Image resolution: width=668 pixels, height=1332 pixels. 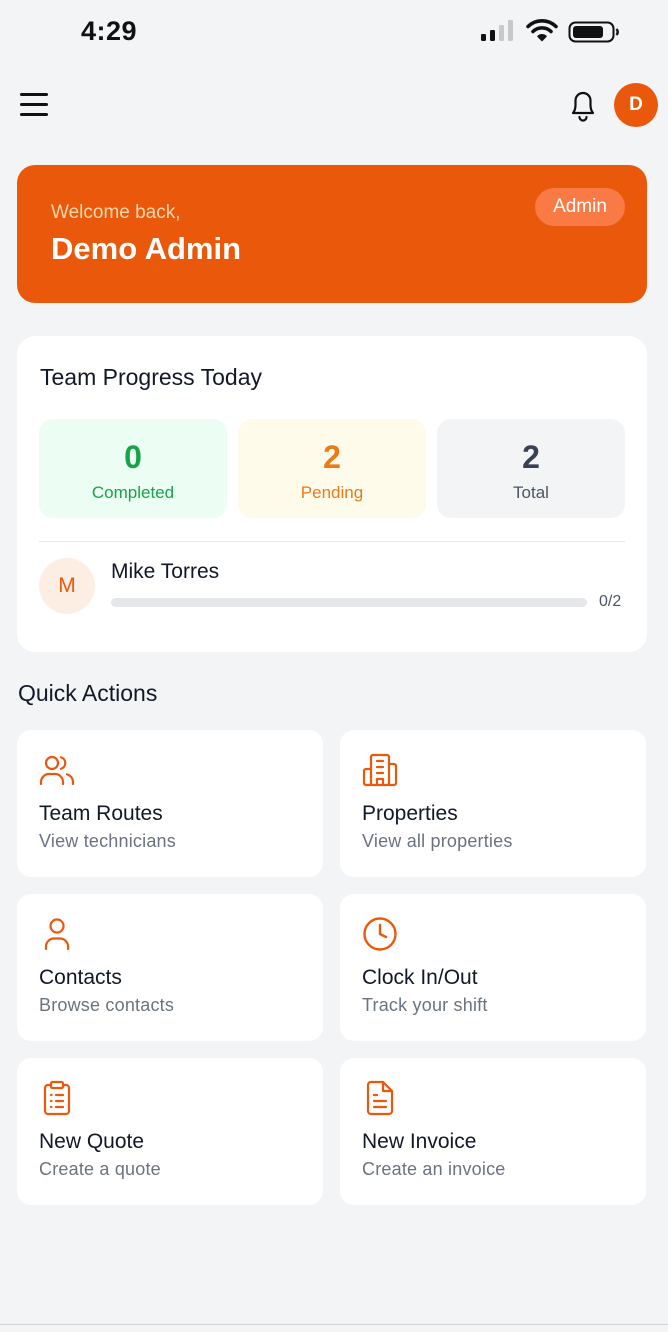 I want to click on team-progress-title: Team Progress Today, so click(x=151, y=377).